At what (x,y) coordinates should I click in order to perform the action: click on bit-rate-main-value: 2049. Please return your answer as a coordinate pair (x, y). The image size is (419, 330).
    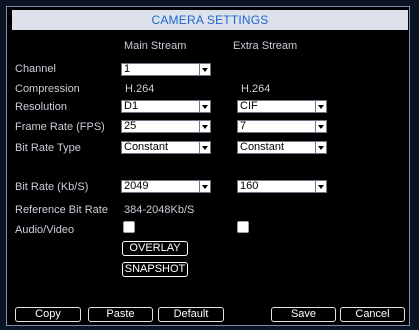
    Looking at the image, I should click on (136, 186).